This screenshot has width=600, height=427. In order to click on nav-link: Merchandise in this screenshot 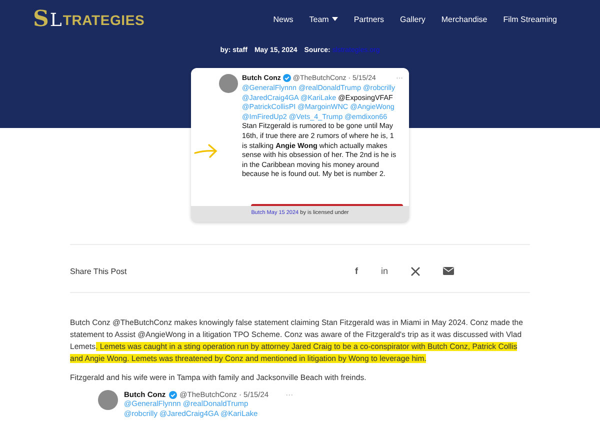, I will do `click(464, 19)`.